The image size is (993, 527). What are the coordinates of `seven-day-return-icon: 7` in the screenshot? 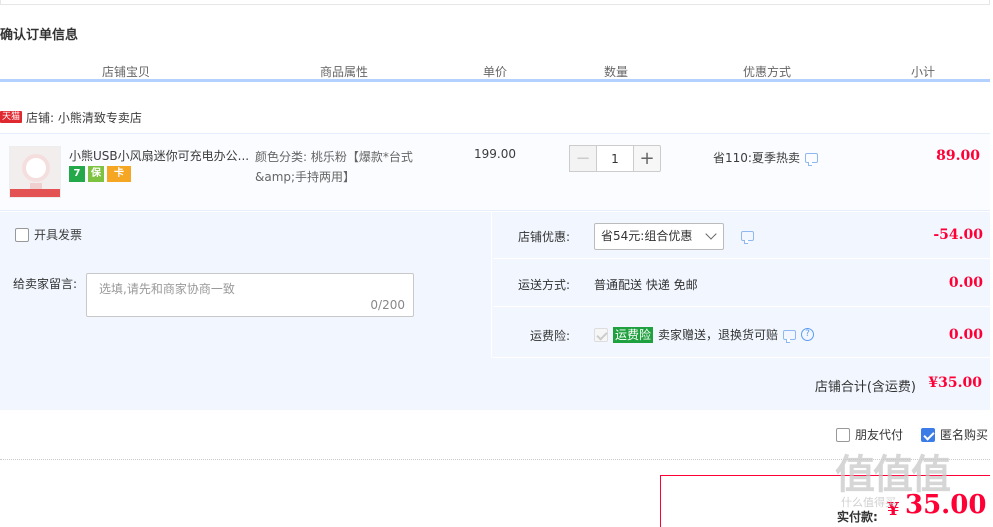 It's located at (77, 174).